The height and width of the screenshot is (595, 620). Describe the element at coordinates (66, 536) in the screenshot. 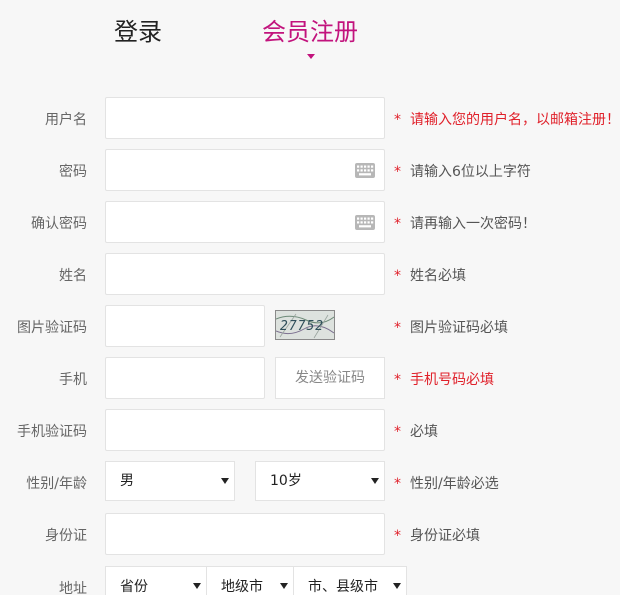

I see `id-card-label: 身份证` at that location.